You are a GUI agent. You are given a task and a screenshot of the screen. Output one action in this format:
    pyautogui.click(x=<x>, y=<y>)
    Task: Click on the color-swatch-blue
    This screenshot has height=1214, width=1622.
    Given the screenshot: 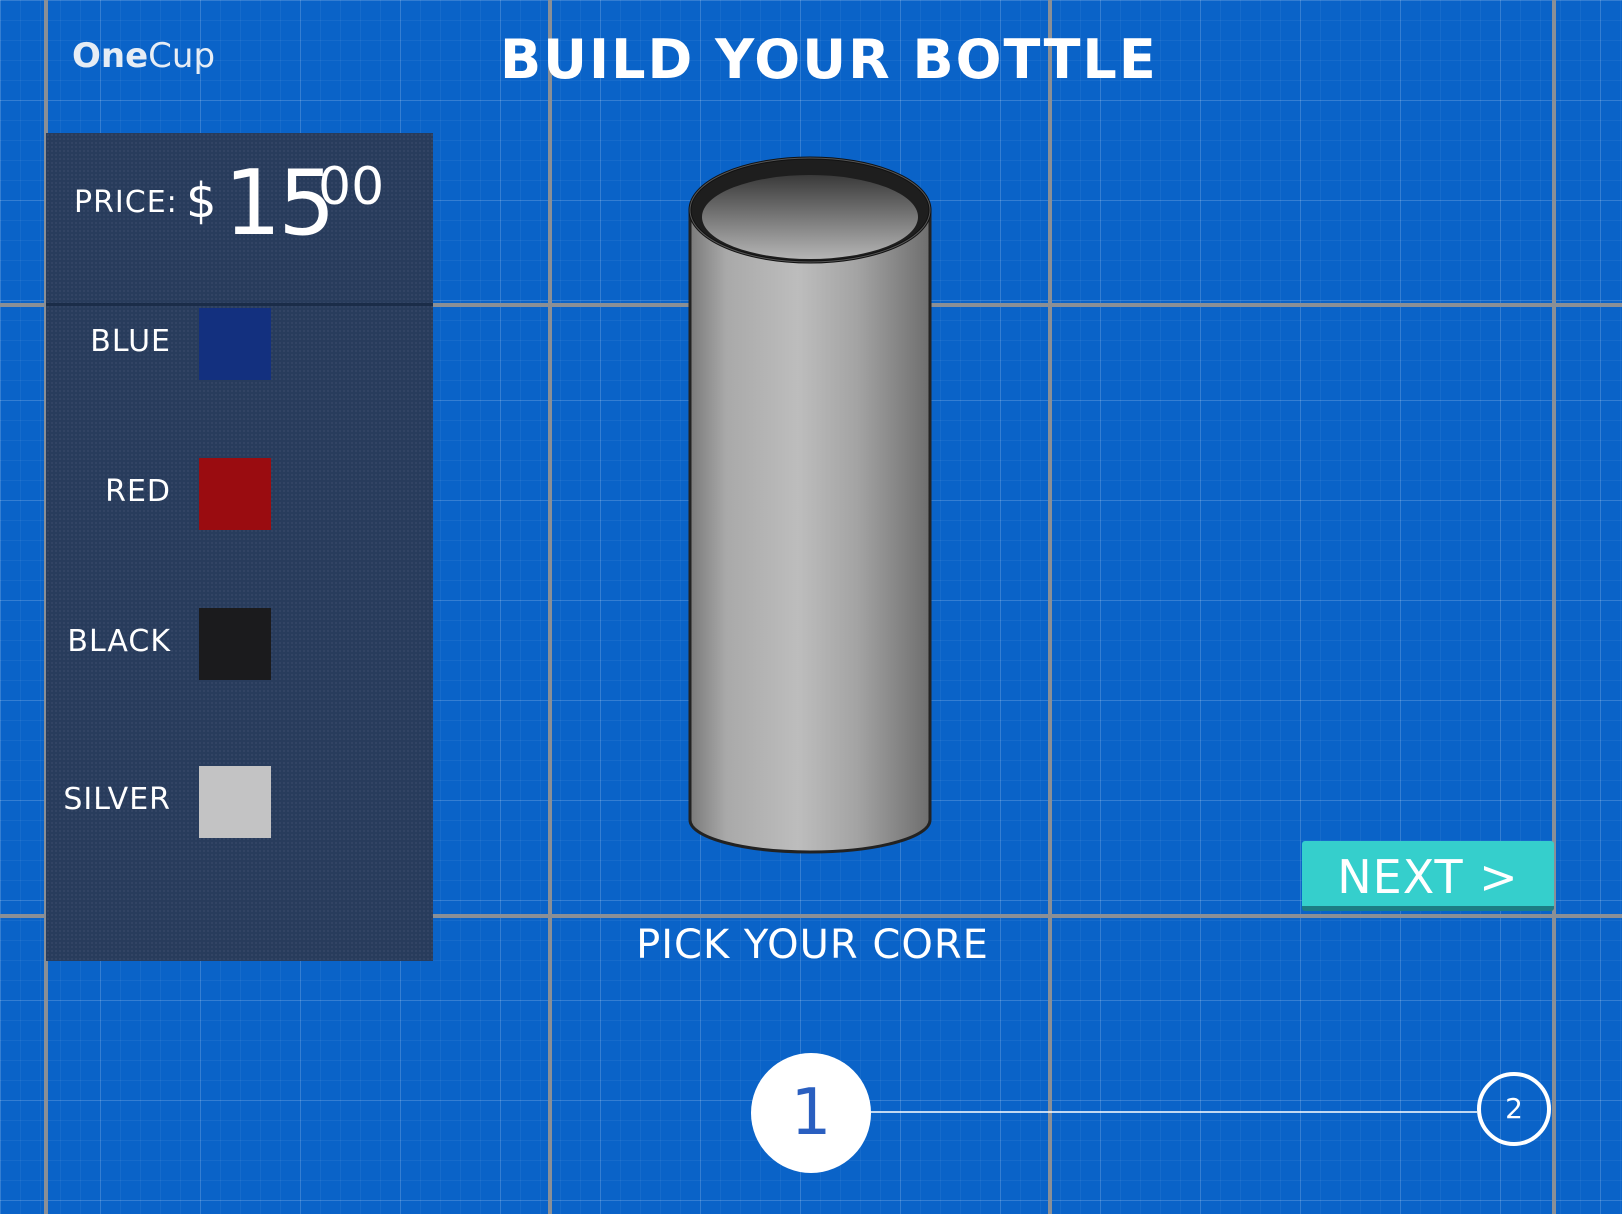 What is the action you would take?
    pyautogui.click(x=235, y=344)
    